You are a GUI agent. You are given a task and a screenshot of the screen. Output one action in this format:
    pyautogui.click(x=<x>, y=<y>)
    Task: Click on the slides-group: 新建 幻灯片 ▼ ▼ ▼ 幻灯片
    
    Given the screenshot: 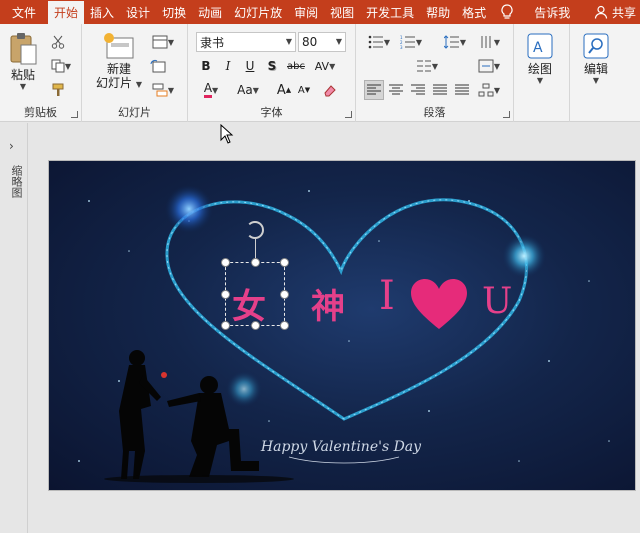 What is the action you would take?
    pyautogui.click(x=135, y=73)
    